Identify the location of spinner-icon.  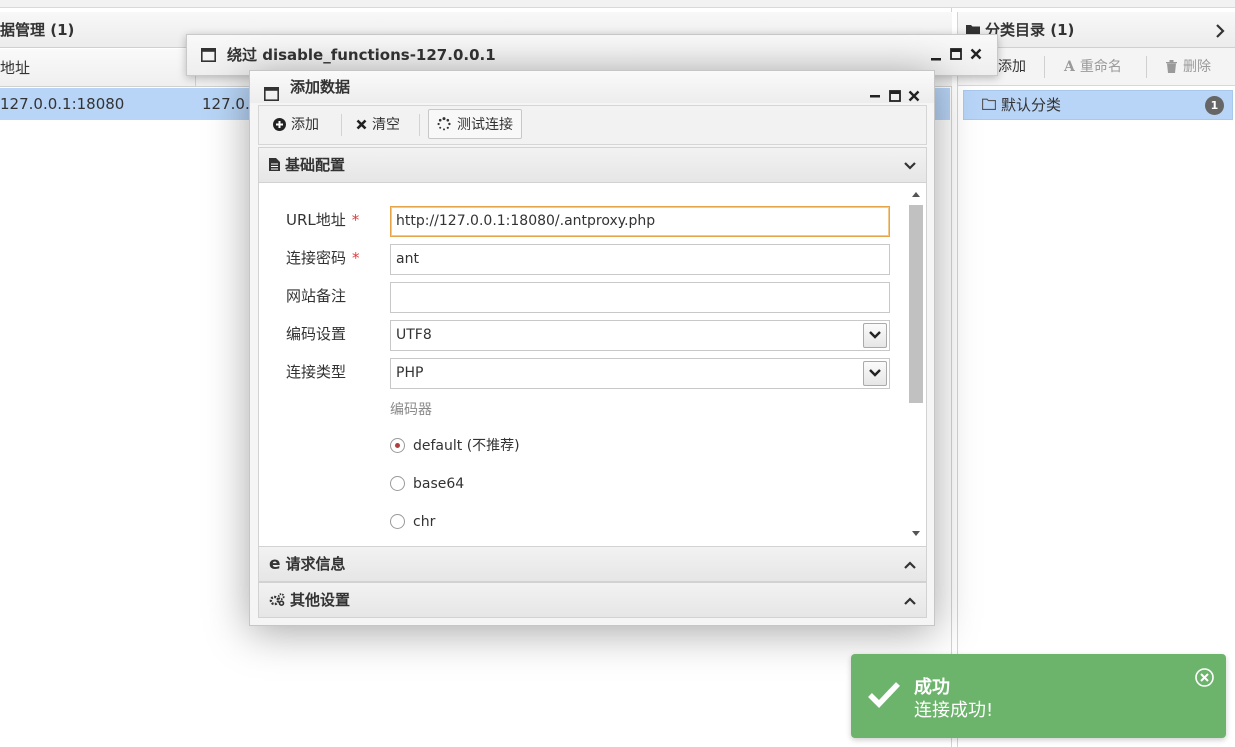
(444, 124).